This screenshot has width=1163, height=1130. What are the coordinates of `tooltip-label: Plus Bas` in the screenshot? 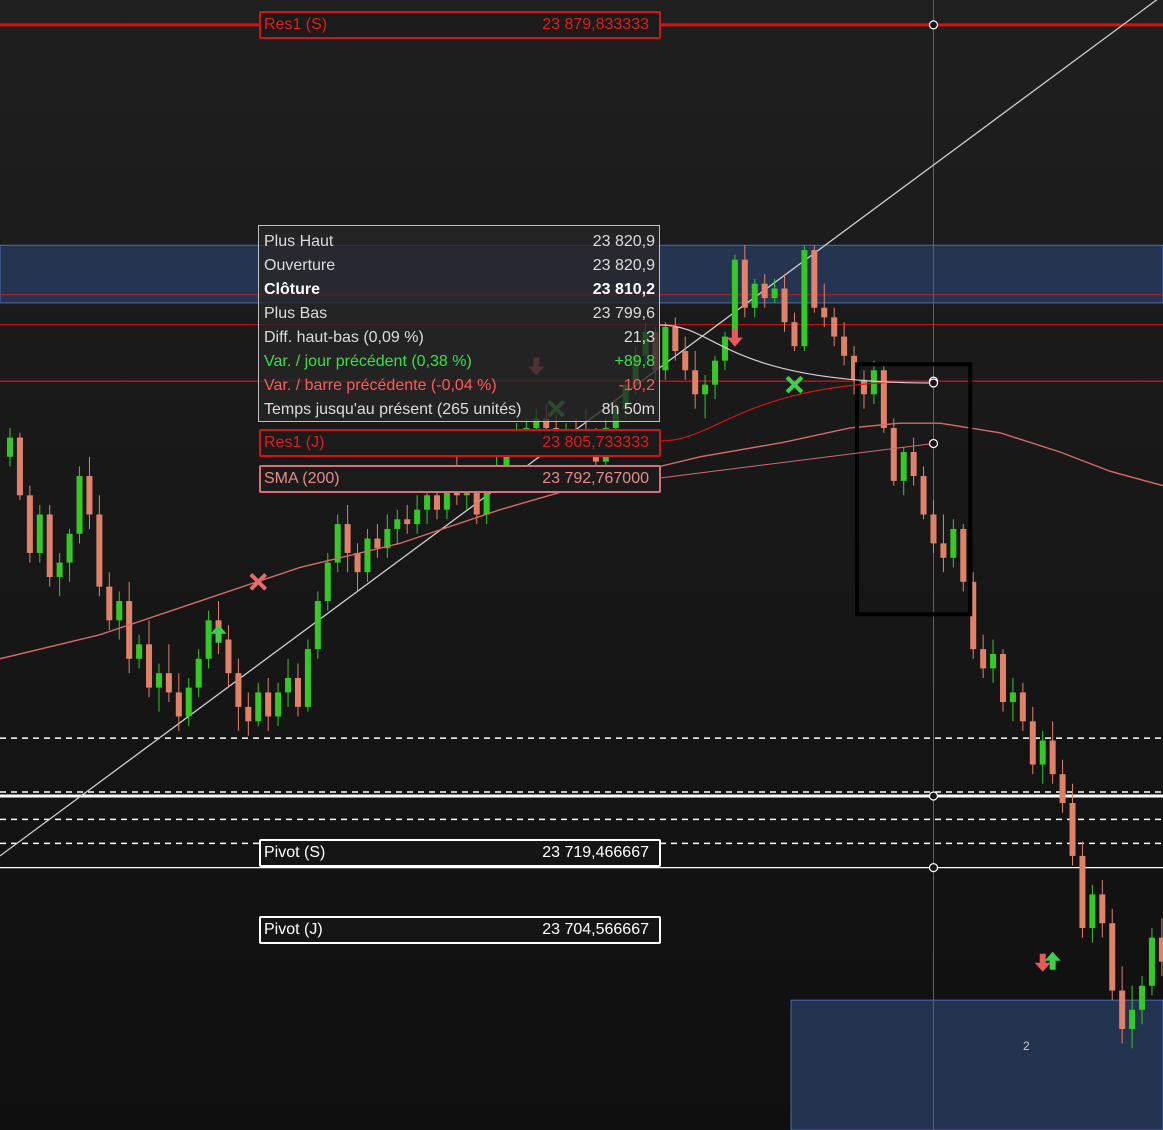 It's located at (296, 313).